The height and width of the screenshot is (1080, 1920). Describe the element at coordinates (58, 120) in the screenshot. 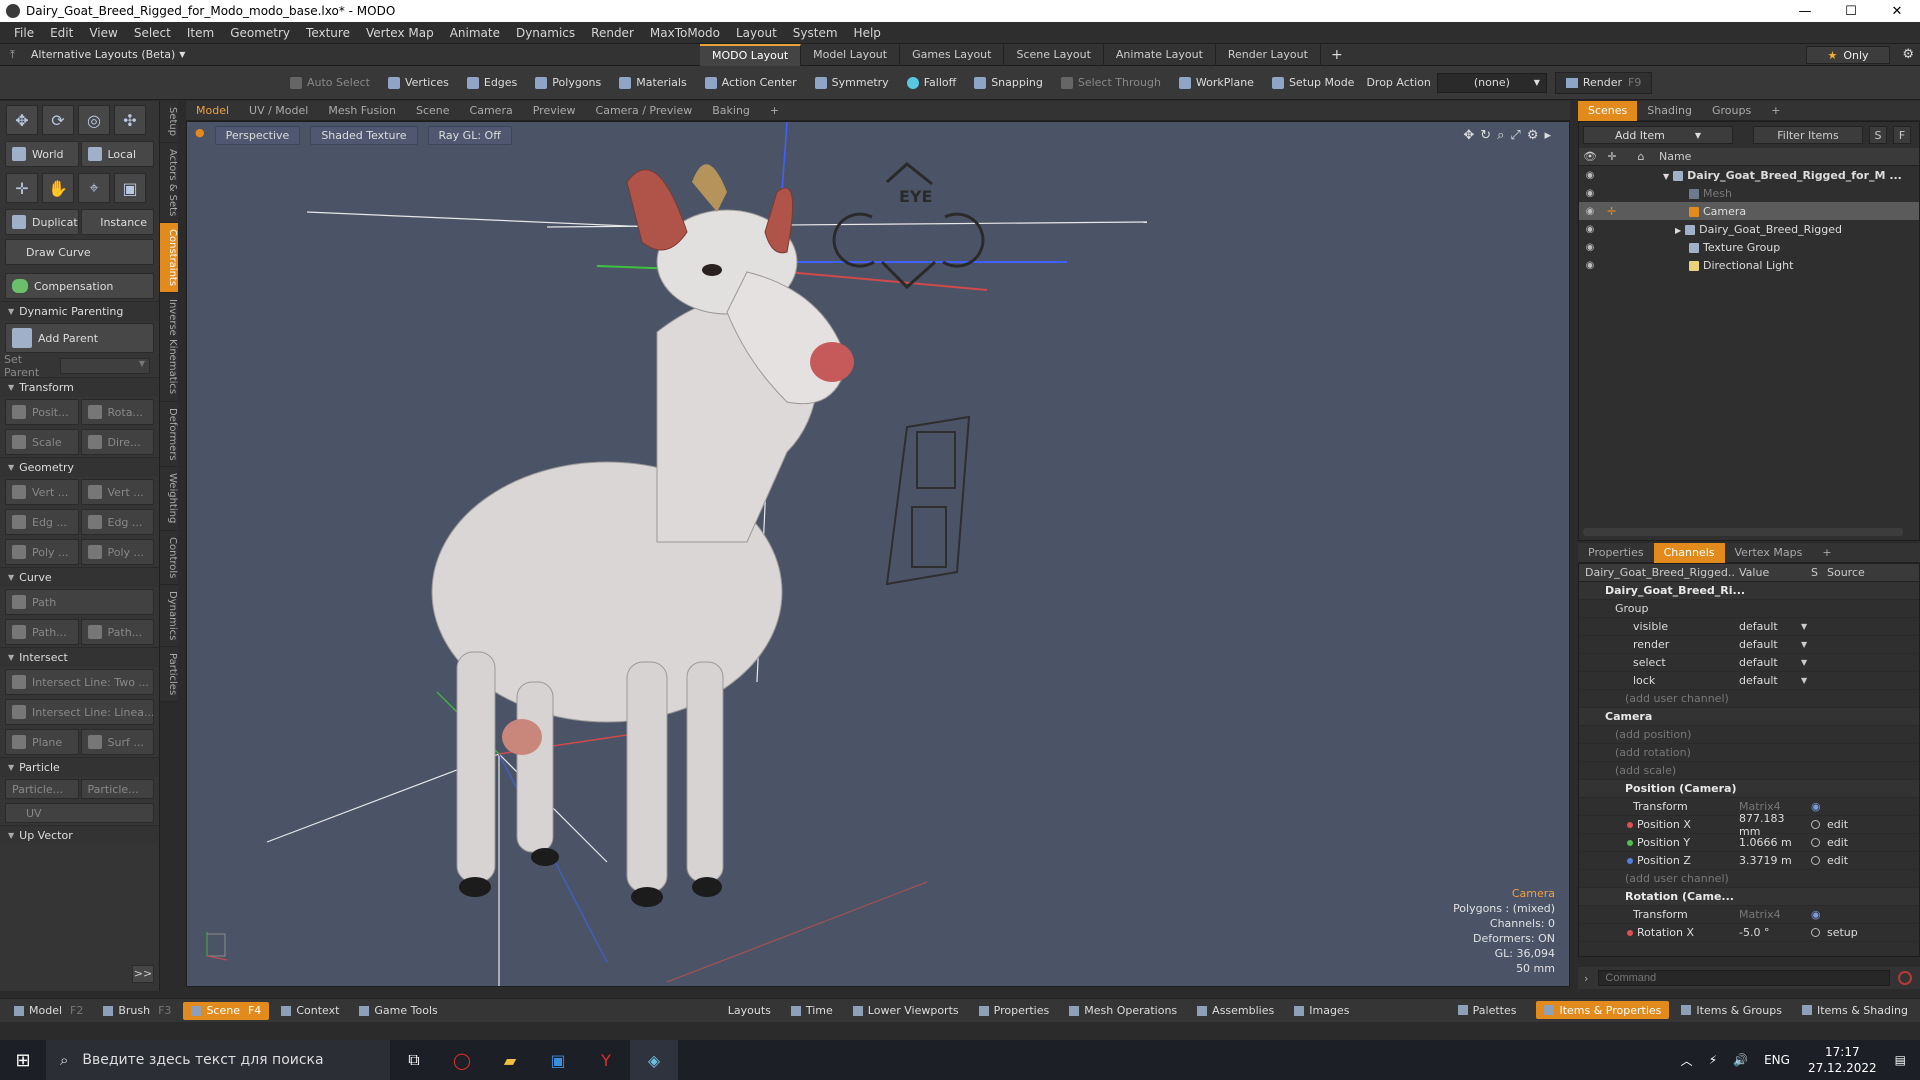

I see `rotate-tool-icon: ⟳` at that location.